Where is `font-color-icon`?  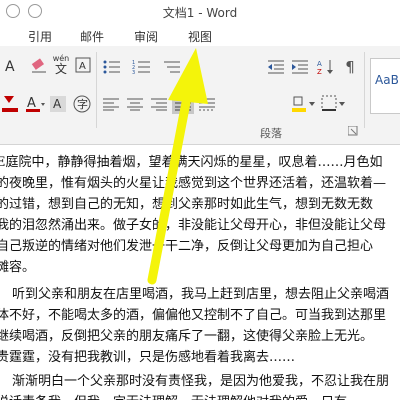
font-color-icon is located at coordinates (10, 104).